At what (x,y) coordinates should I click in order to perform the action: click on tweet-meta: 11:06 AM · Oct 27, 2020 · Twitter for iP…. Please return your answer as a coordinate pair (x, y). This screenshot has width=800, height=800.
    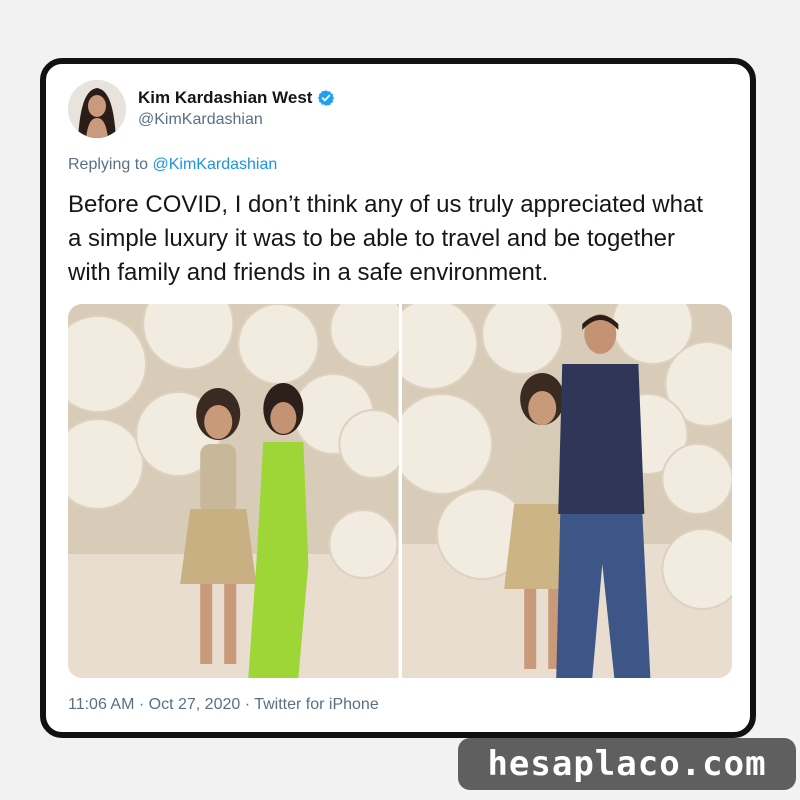
    Looking at the image, I should click on (223, 705).